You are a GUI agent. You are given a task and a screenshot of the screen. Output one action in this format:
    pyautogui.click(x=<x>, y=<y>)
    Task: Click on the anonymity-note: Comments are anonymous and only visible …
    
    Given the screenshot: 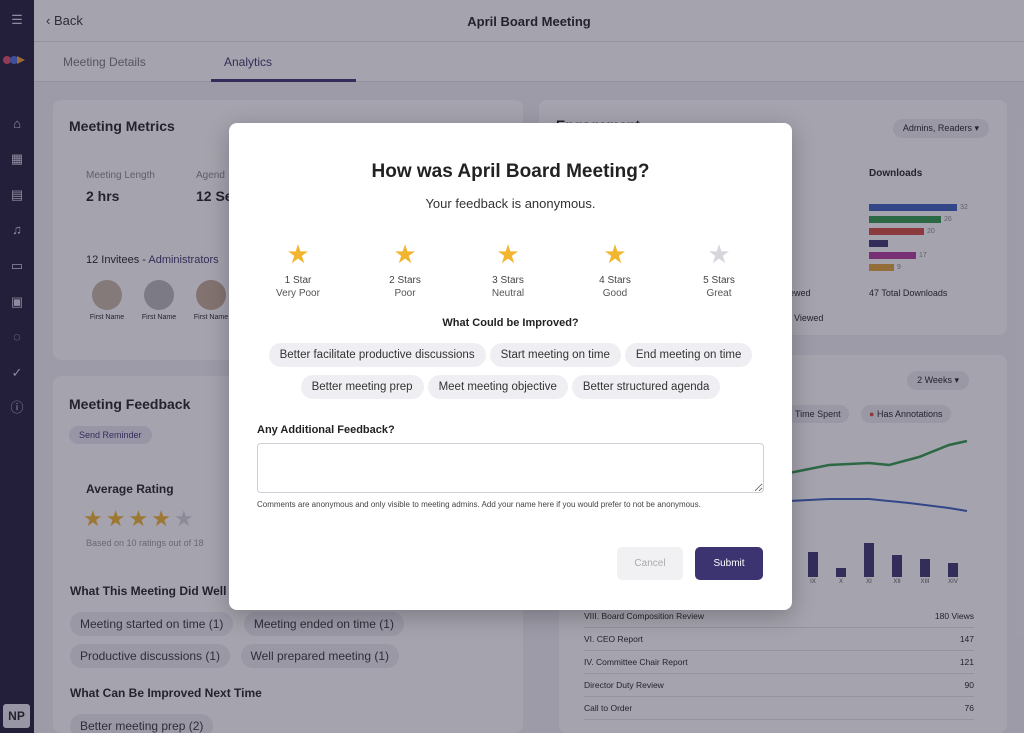 What is the action you would take?
    pyautogui.click(x=479, y=504)
    